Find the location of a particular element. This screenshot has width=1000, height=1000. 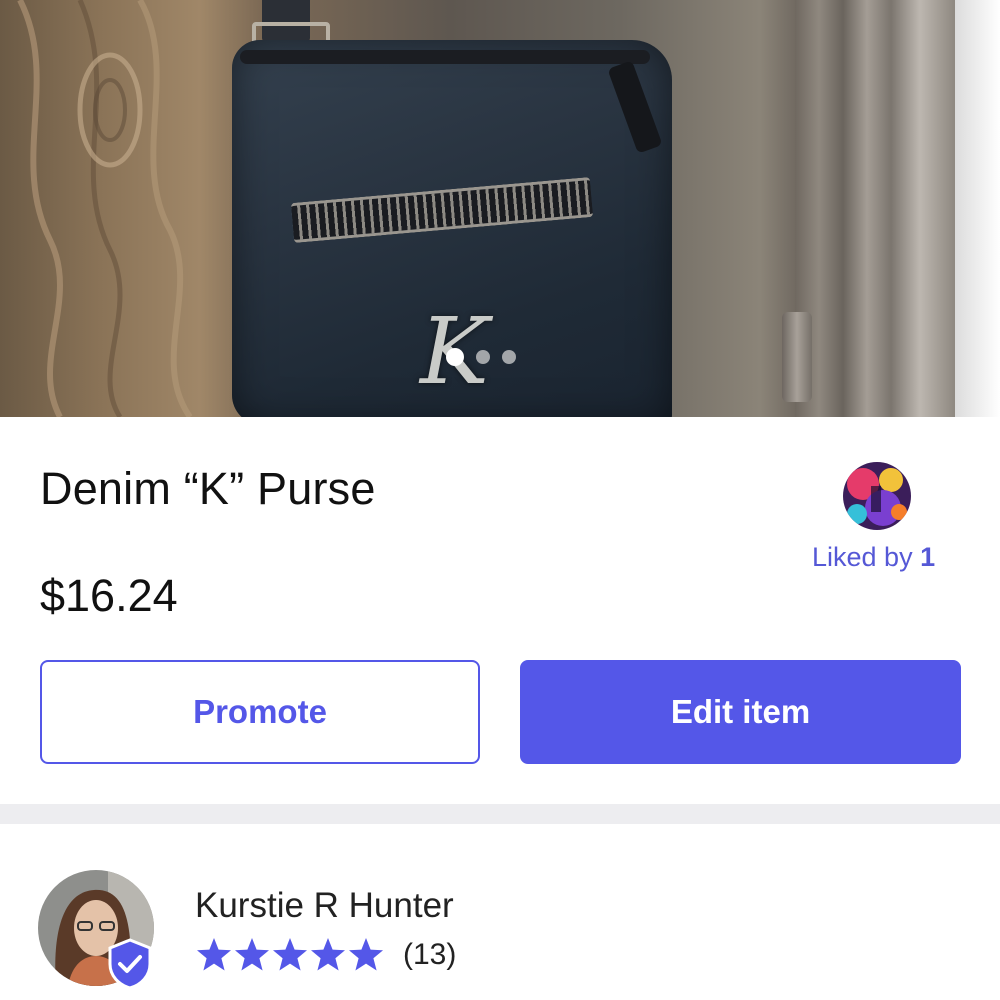

seller-name: Kurstie R Hunter is located at coordinates (324, 906).